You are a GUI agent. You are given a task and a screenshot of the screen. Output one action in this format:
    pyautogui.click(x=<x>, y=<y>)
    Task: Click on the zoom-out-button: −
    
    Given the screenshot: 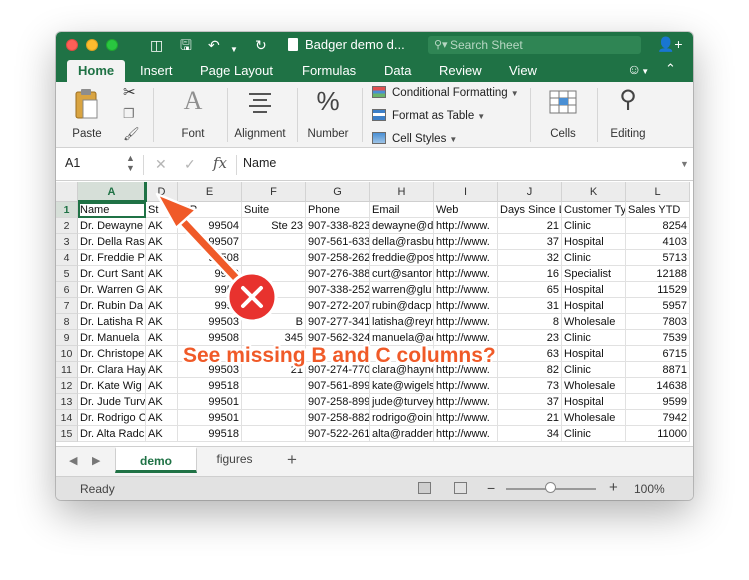 What is the action you would take?
    pyautogui.click(x=491, y=488)
    